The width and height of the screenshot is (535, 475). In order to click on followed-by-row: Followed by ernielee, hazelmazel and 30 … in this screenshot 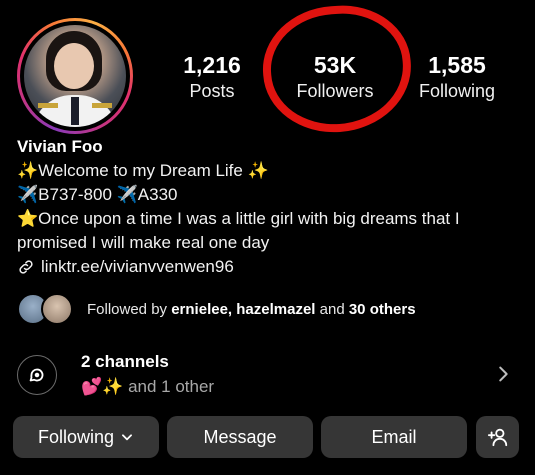, I will do `click(216, 309)`.